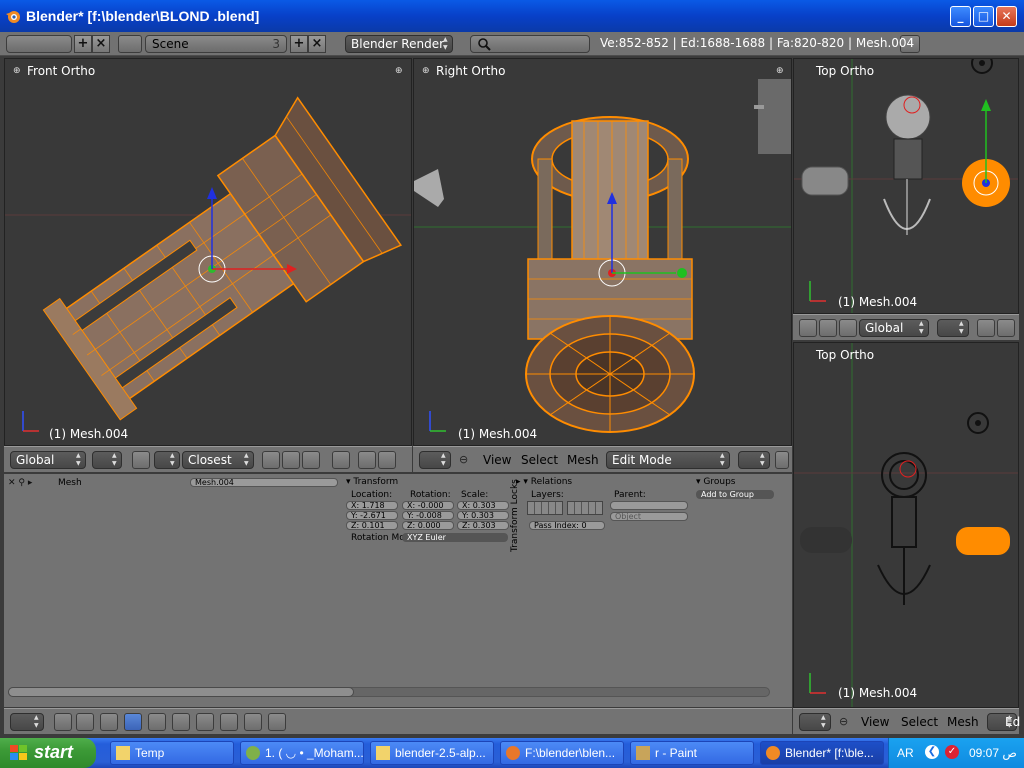 This screenshot has width=1024, height=768. What do you see at coordinates (299, 44) in the screenshot?
I see `add-scene-button: +` at bounding box center [299, 44].